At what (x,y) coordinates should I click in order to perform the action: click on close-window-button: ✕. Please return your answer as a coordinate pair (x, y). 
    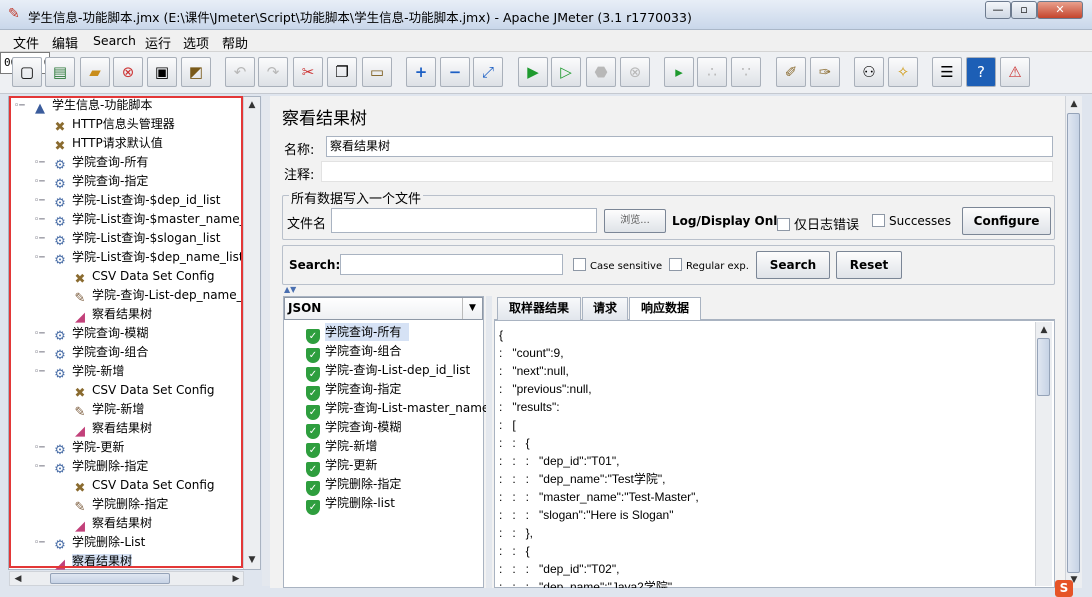
    Looking at the image, I should click on (1060, 10).